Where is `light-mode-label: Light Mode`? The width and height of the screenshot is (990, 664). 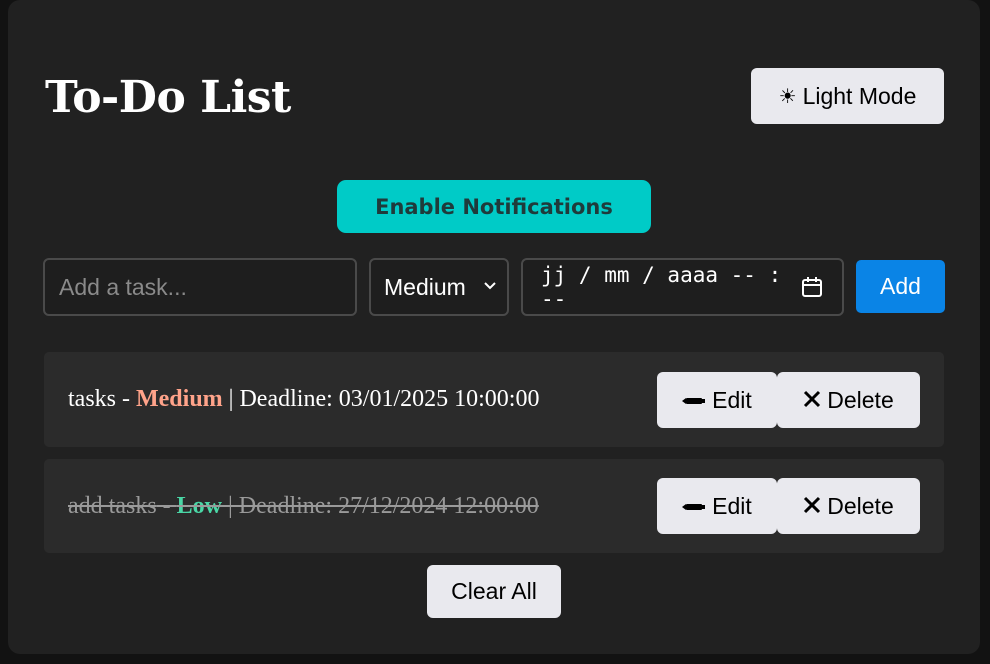 light-mode-label: Light Mode is located at coordinates (859, 95).